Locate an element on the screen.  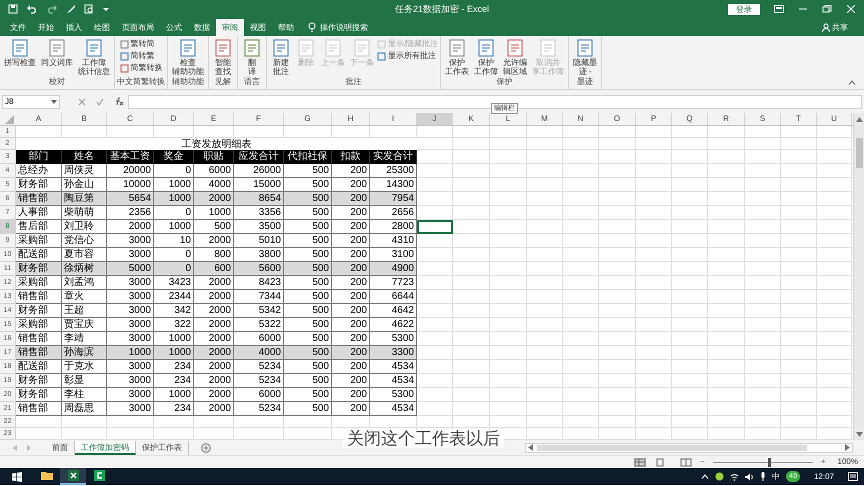
ribbon-tab: 绘图 is located at coordinates (102, 27).